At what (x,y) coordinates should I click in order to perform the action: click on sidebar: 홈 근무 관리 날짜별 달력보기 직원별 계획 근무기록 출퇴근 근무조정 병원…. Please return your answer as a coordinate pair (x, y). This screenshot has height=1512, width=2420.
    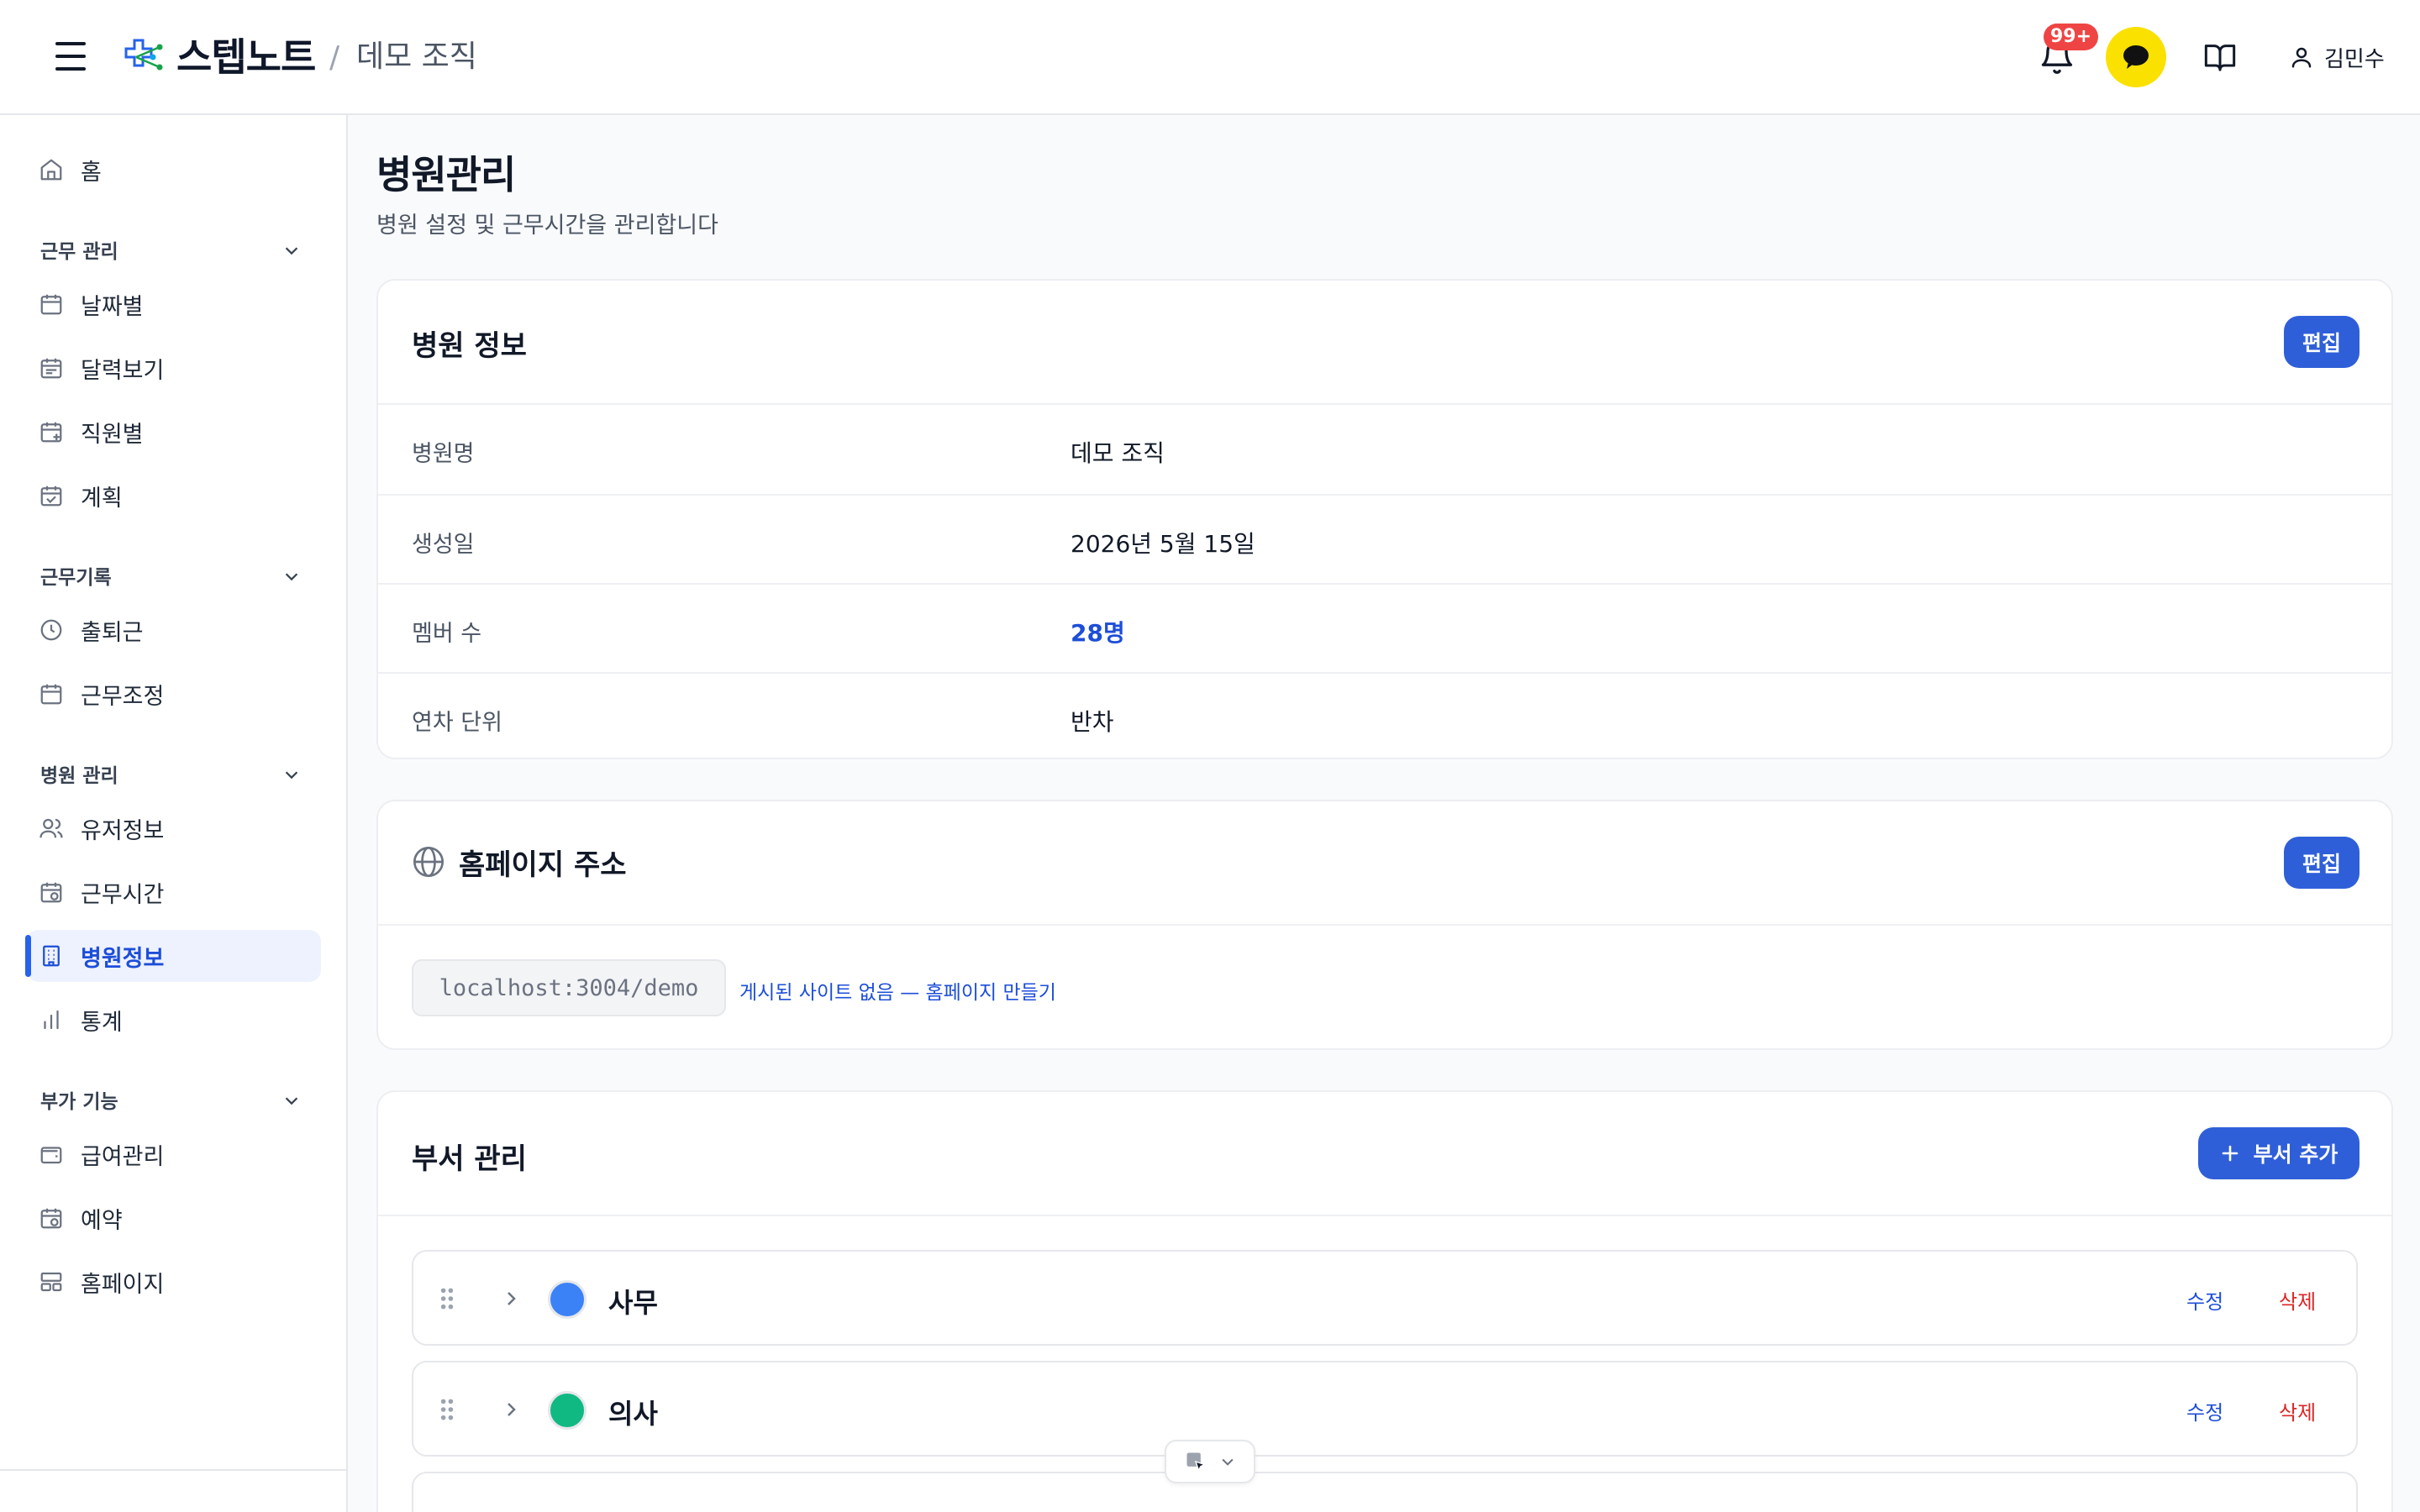
    Looking at the image, I should click on (174, 813).